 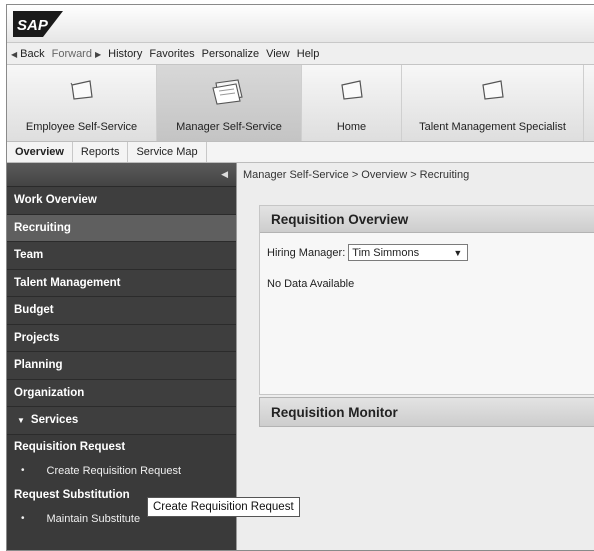 What do you see at coordinates (33, 25) in the screenshot?
I see `logo-text: SAP` at bounding box center [33, 25].